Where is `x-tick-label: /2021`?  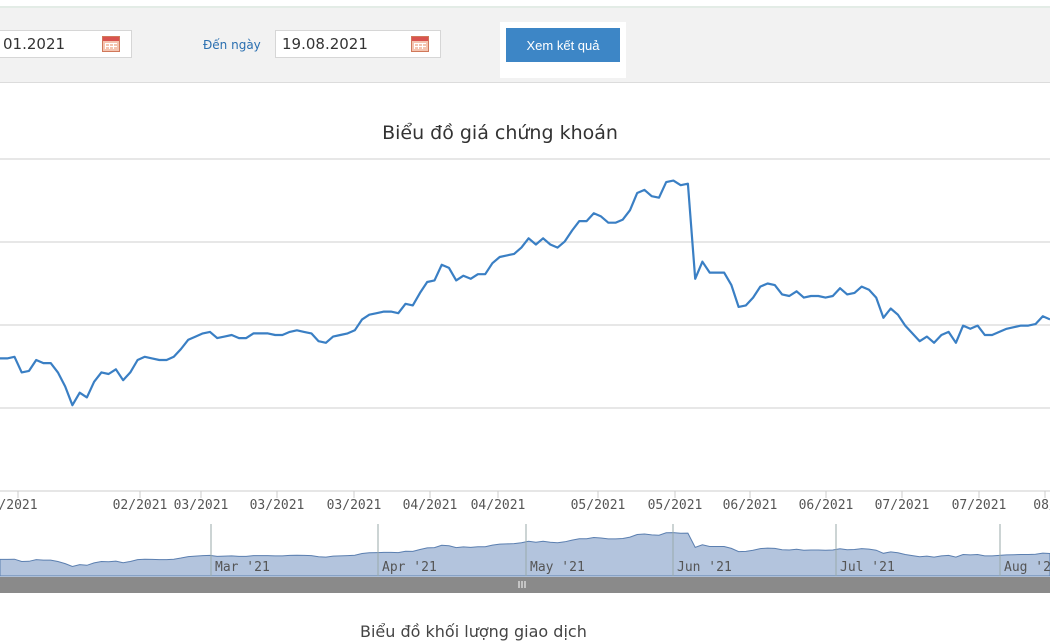 x-tick-label: /2021 is located at coordinates (19, 505).